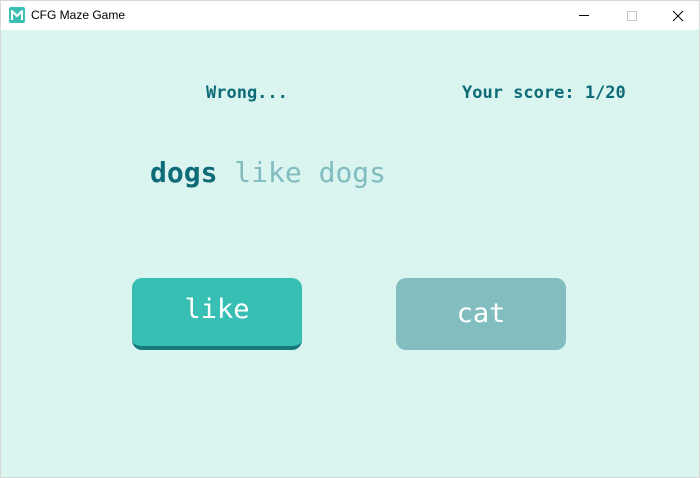  Describe the element at coordinates (17, 15) in the screenshot. I see `maze-app-icon` at that location.